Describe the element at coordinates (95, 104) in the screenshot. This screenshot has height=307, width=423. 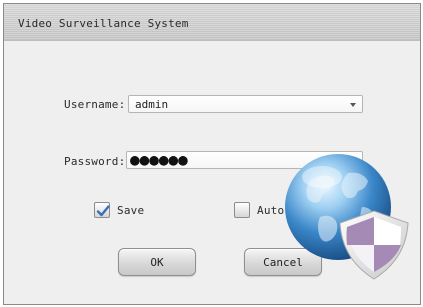
I see `username-label: Username:` at that location.